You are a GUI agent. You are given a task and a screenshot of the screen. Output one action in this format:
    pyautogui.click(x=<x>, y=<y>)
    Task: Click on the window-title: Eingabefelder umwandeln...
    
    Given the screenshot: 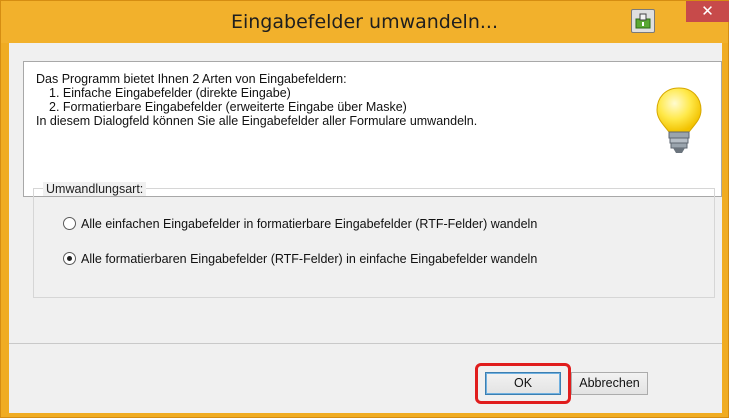 What is the action you would take?
    pyautogui.click(x=364, y=22)
    